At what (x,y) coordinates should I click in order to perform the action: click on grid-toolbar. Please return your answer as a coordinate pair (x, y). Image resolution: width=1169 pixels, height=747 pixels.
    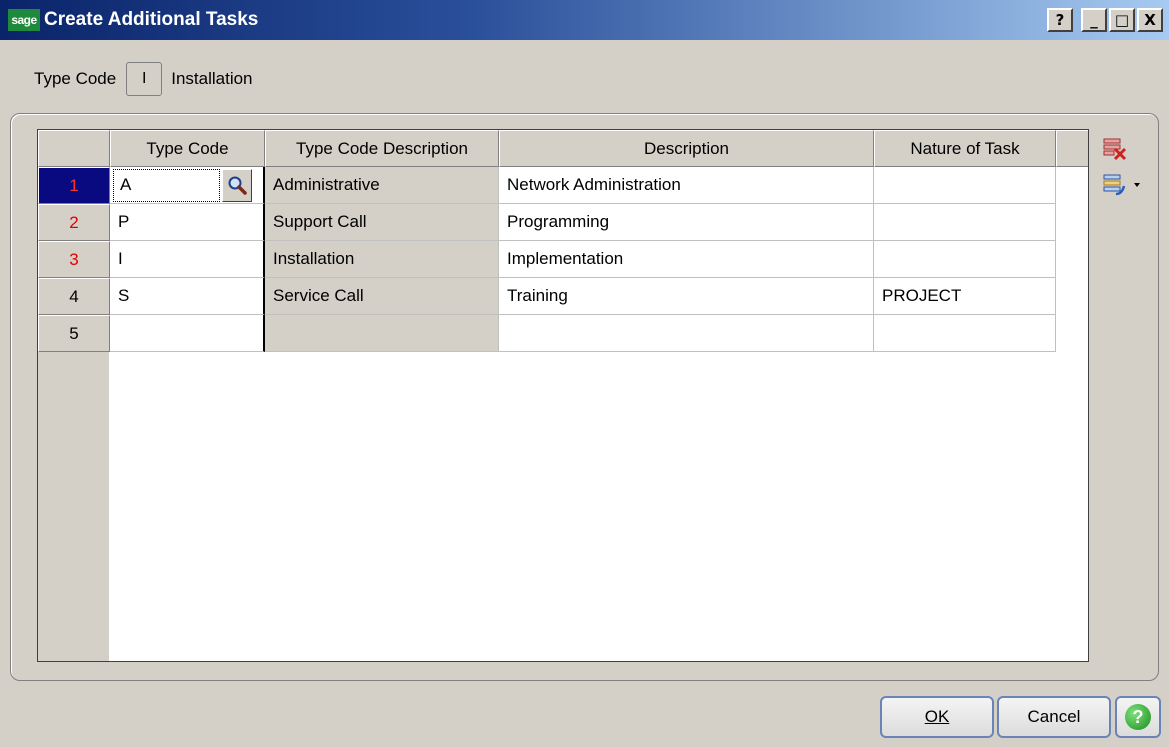
    Looking at the image, I should click on (1122, 167).